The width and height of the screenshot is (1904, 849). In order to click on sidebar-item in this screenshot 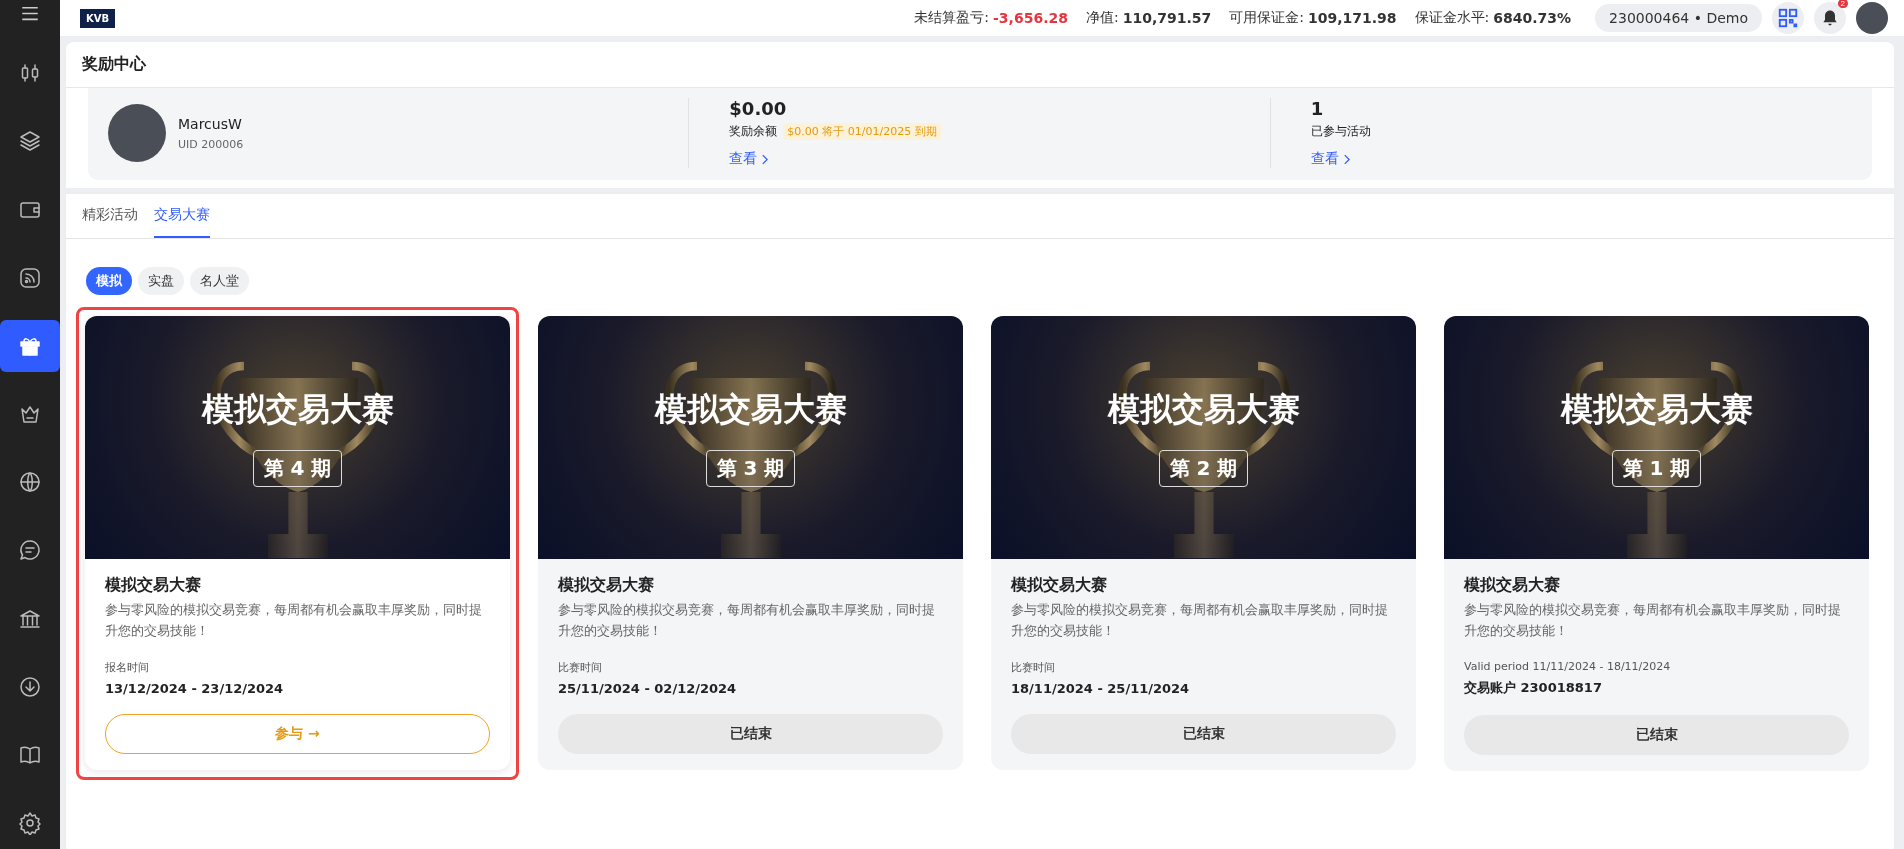, I will do `click(30, 345)`.